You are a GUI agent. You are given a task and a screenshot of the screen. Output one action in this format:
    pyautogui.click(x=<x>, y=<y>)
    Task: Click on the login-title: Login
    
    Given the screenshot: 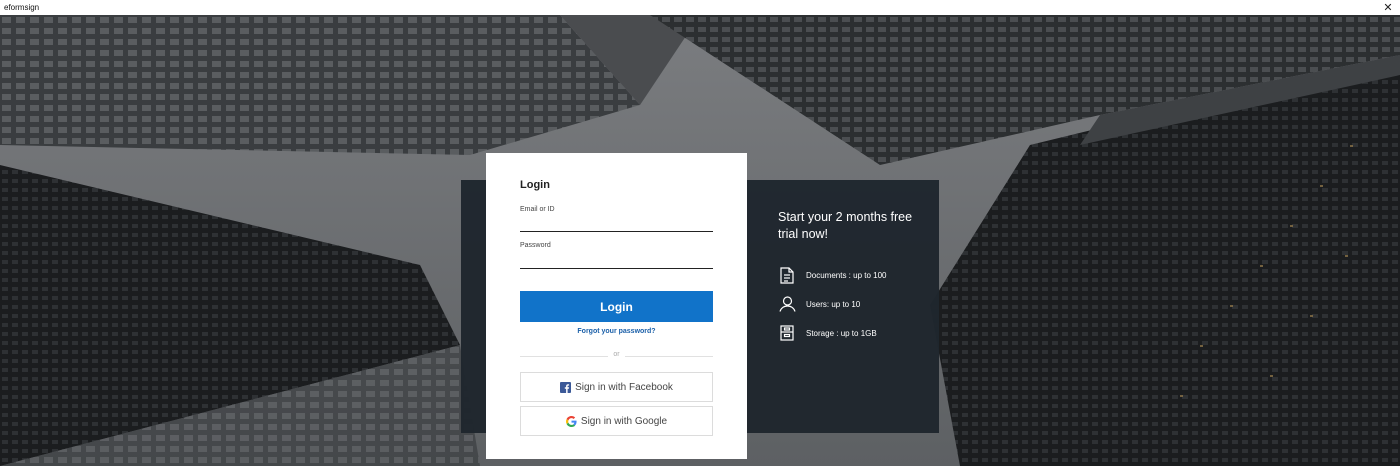 What is the action you would take?
    pyautogui.click(x=535, y=185)
    